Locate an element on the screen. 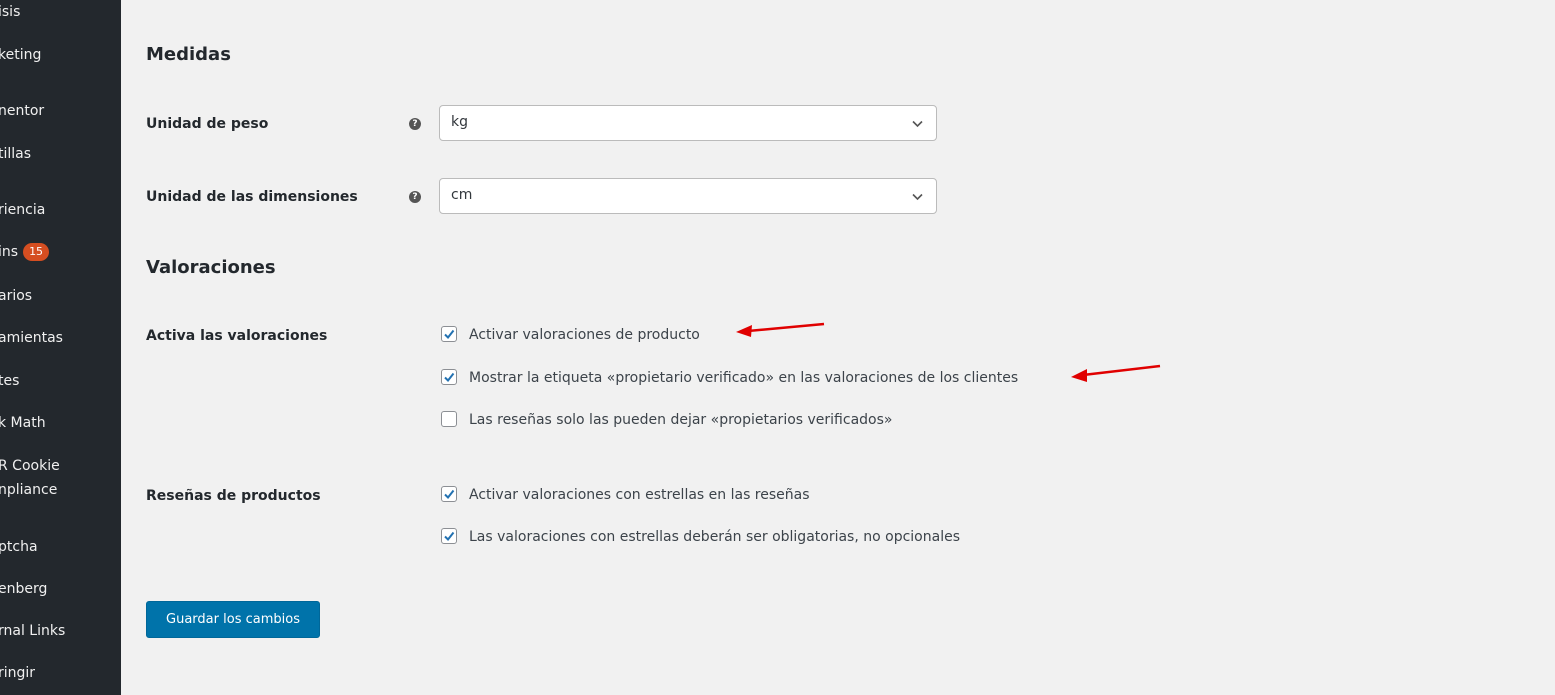 This screenshot has width=1555, height=695. enable-product-ratings-text: Activar valoraciones de producto is located at coordinates (584, 335).